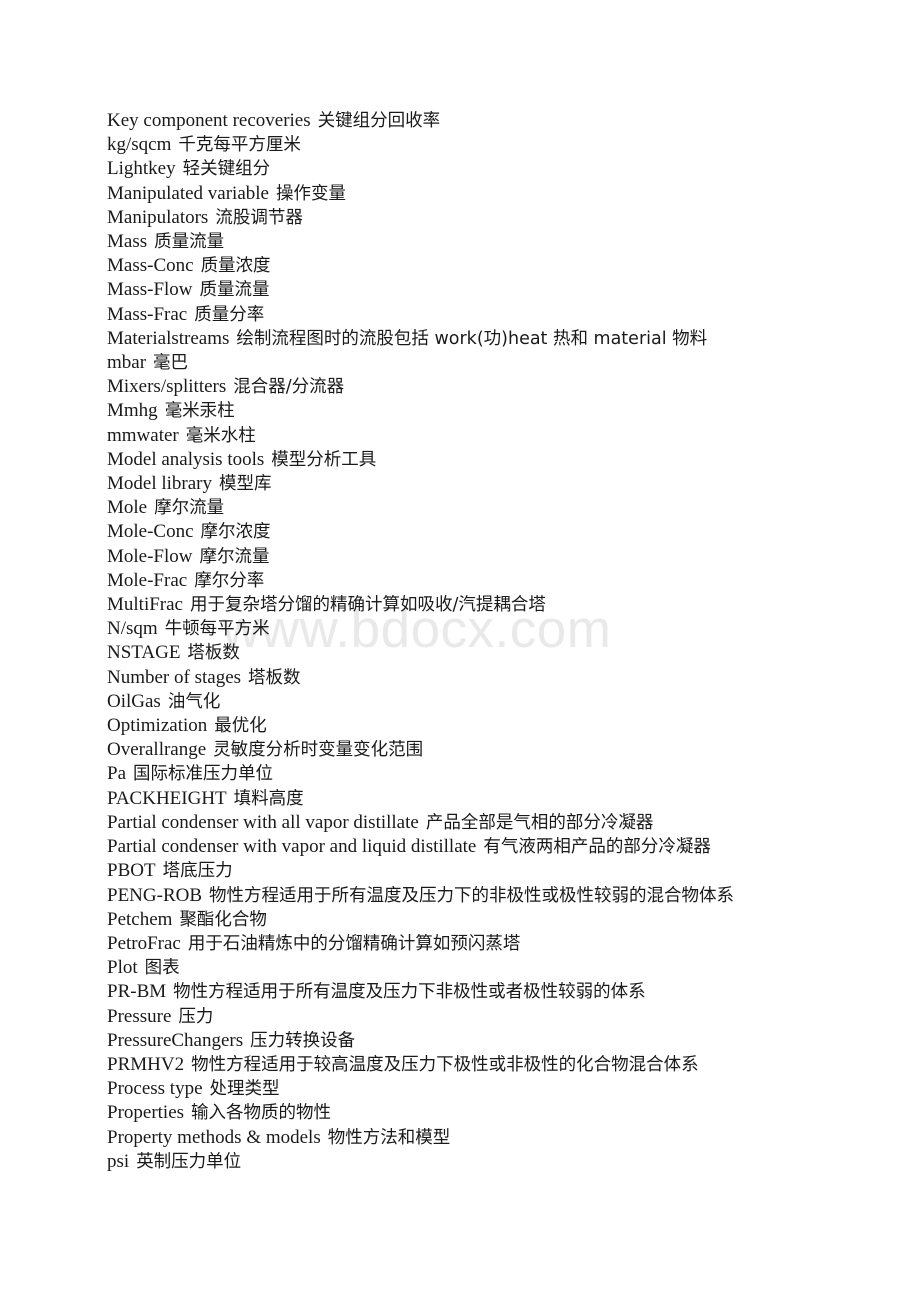 This screenshot has width=920, height=1302. Describe the element at coordinates (472, 266) in the screenshot. I see `glossary-entry: Mass-Conc 质量浓度` at that location.